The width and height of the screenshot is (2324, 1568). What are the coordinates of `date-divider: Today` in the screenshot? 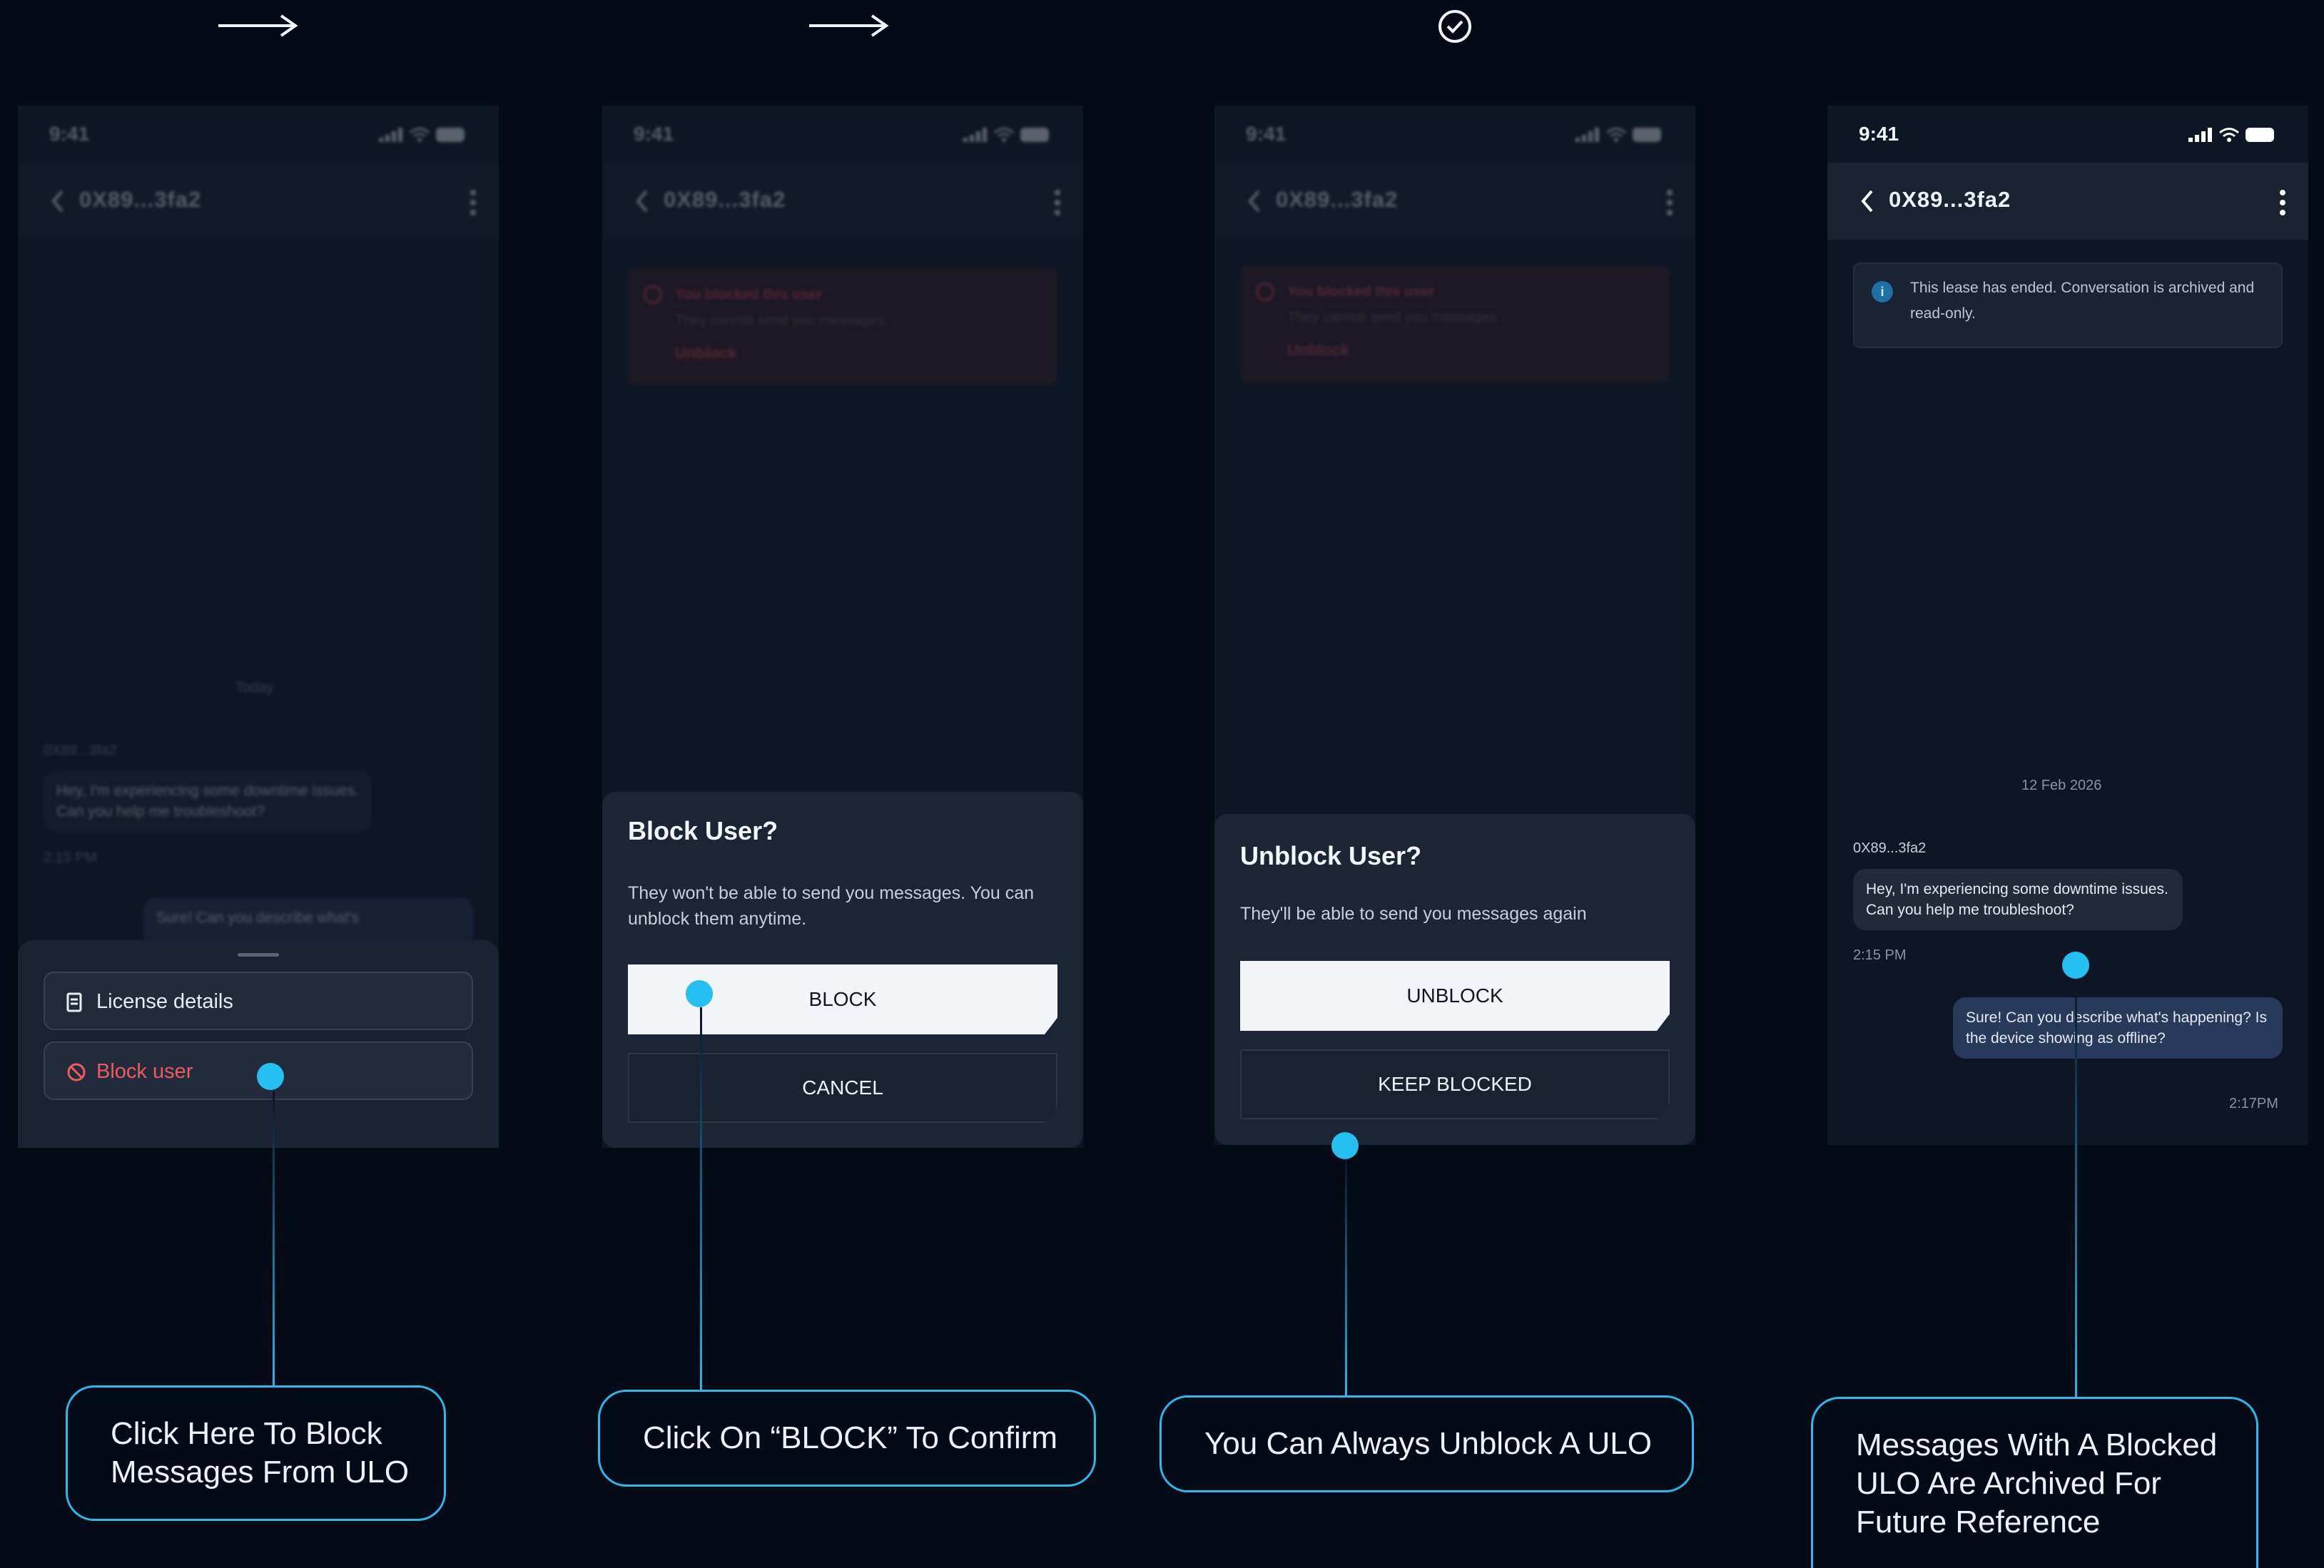 It's located at (254, 688).